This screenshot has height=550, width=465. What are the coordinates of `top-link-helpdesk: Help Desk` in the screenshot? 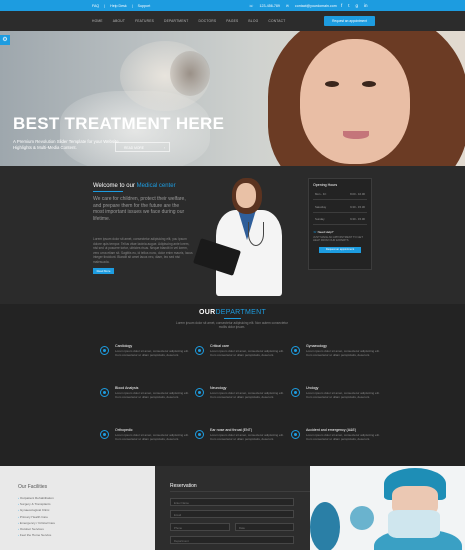 It's located at (118, 6).